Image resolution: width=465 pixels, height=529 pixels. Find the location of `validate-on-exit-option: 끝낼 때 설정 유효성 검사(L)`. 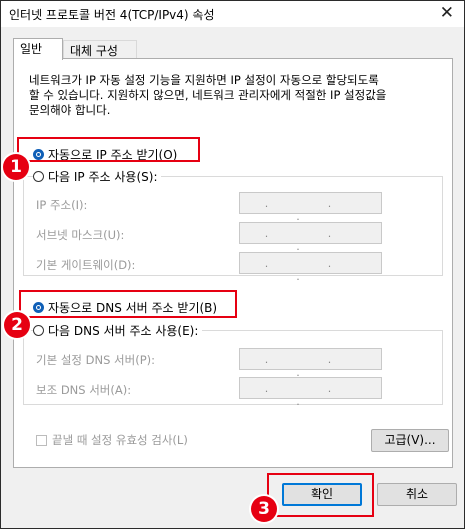

validate-on-exit-option: 끝낼 때 설정 유효성 검사(L) is located at coordinates (112, 440).